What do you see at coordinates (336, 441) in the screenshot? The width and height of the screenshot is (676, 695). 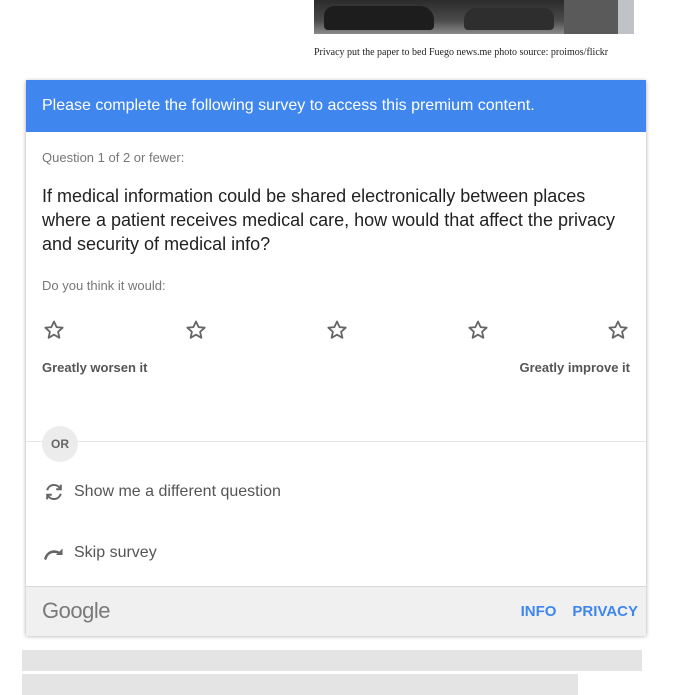 I see `divider` at bounding box center [336, 441].